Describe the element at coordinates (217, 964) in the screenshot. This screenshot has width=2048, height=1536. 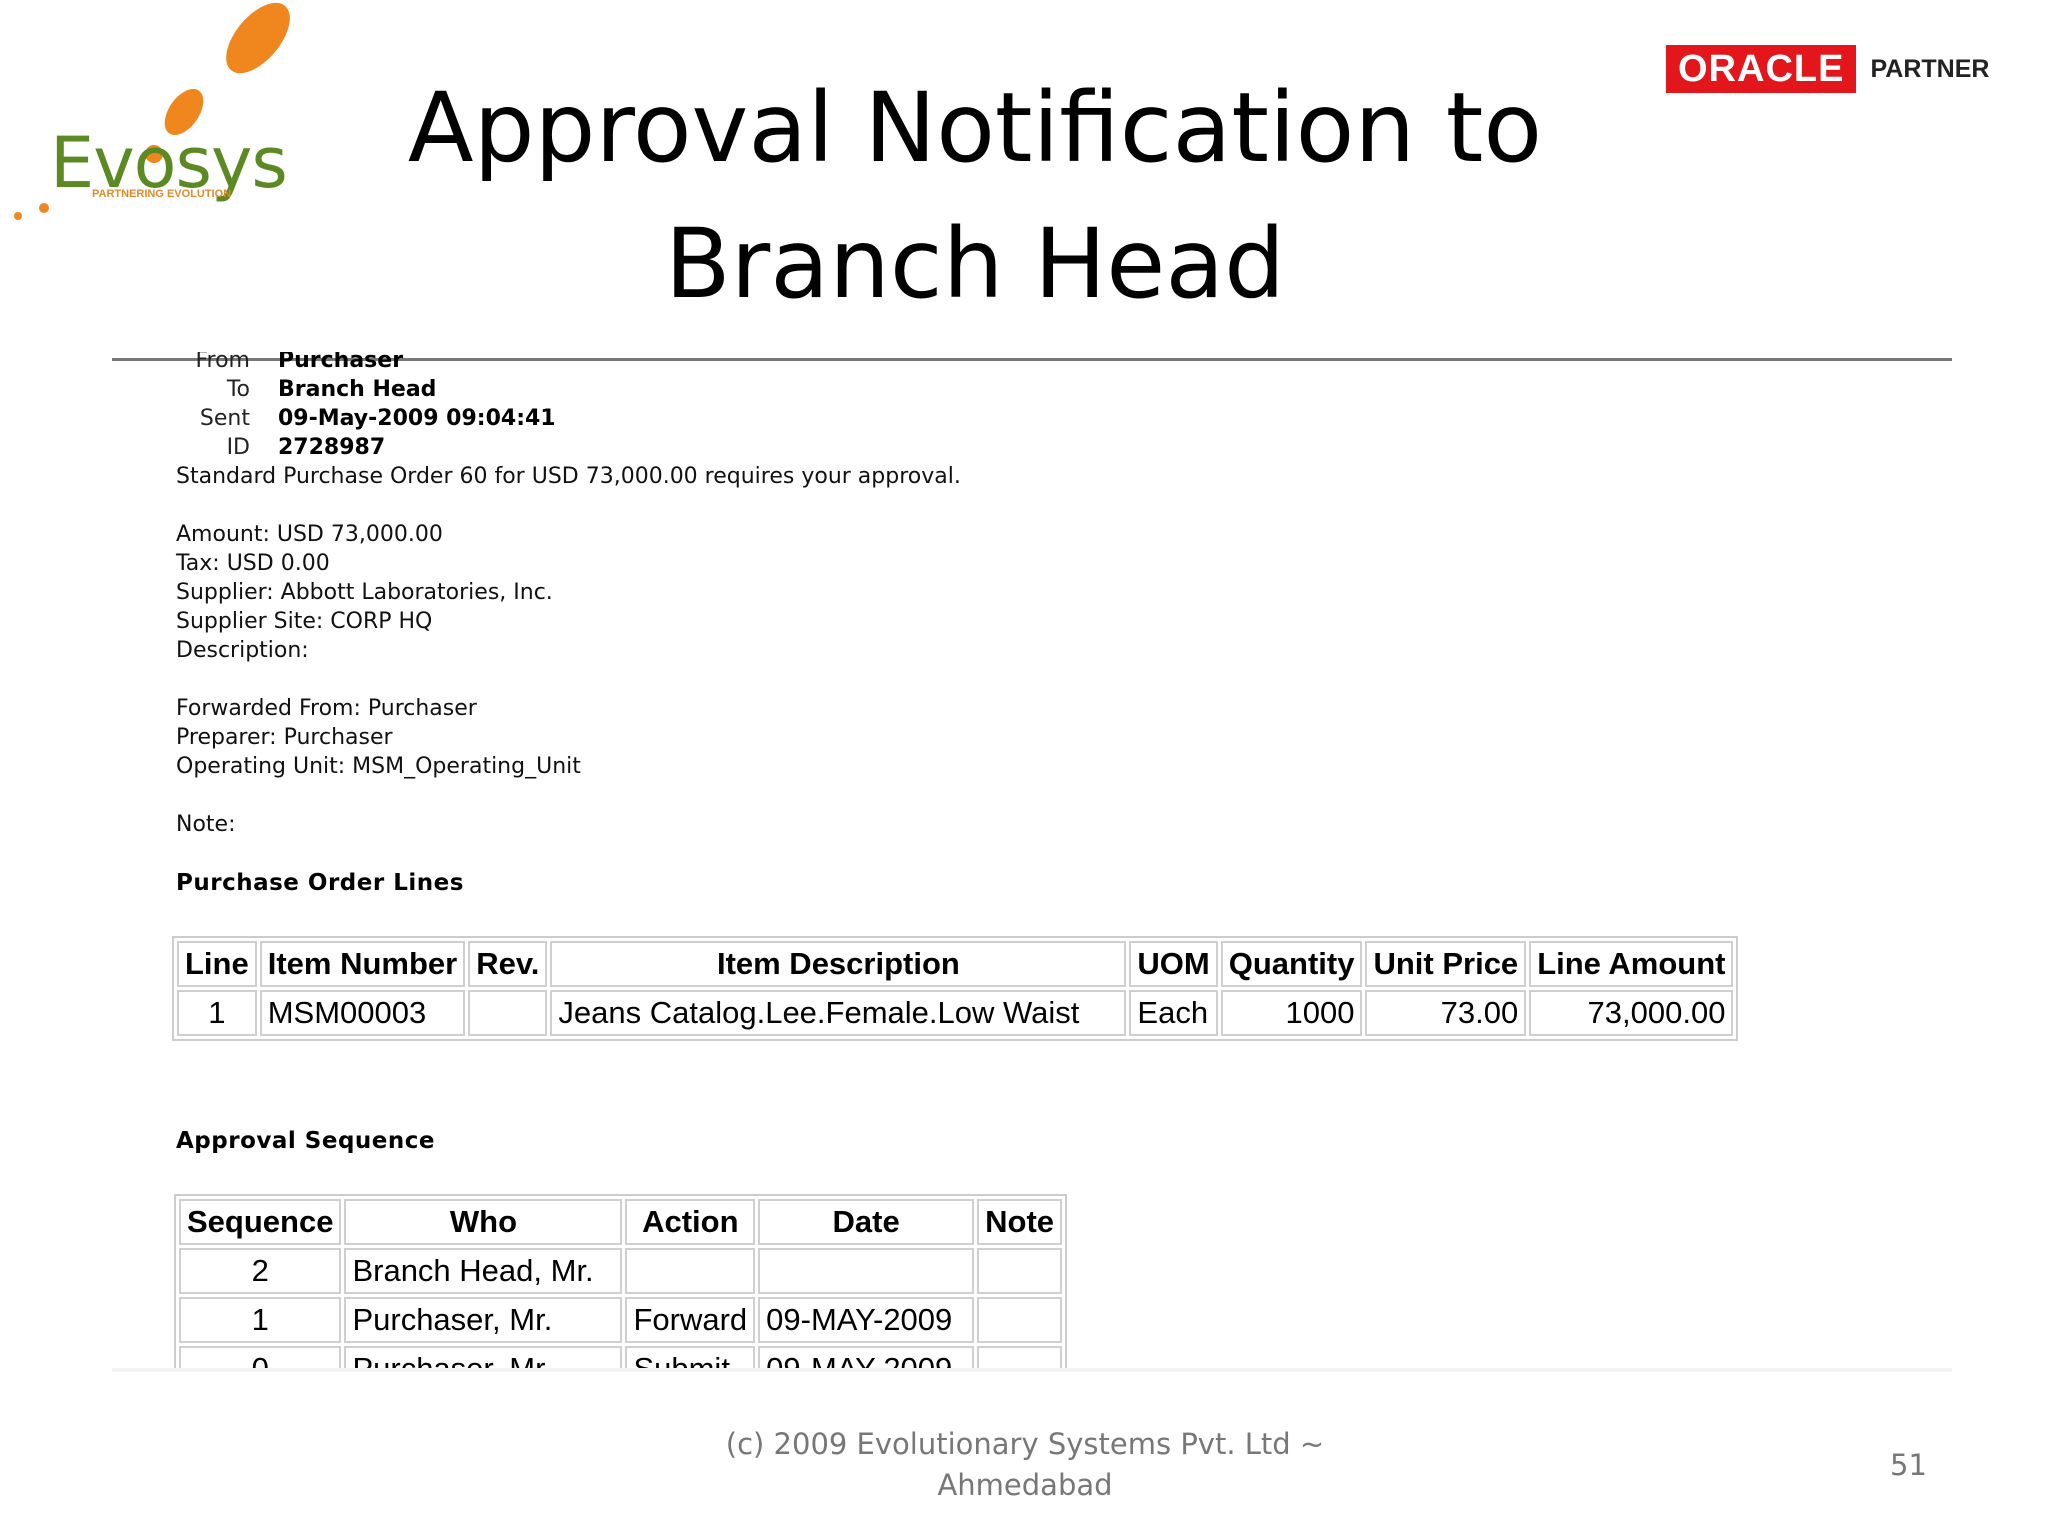
I see `column-header: Line` at that location.